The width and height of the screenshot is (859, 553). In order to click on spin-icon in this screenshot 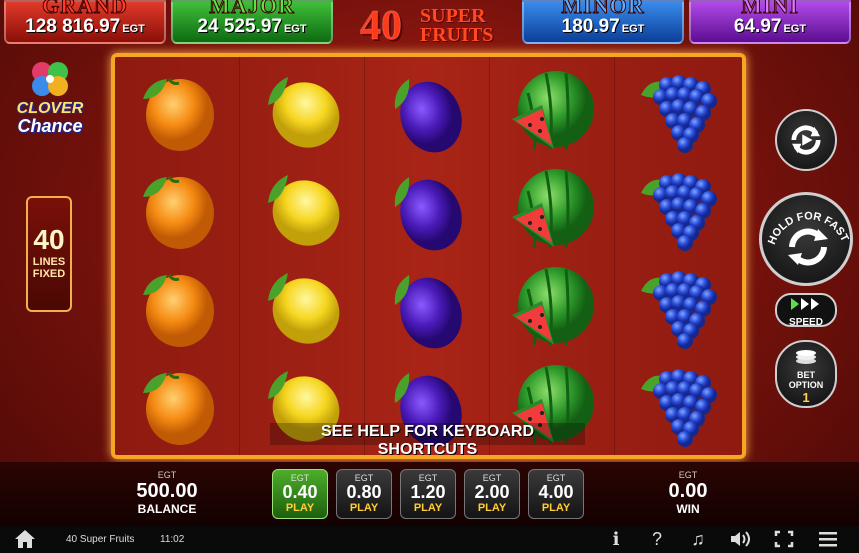, I will do `click(808, 247)`.